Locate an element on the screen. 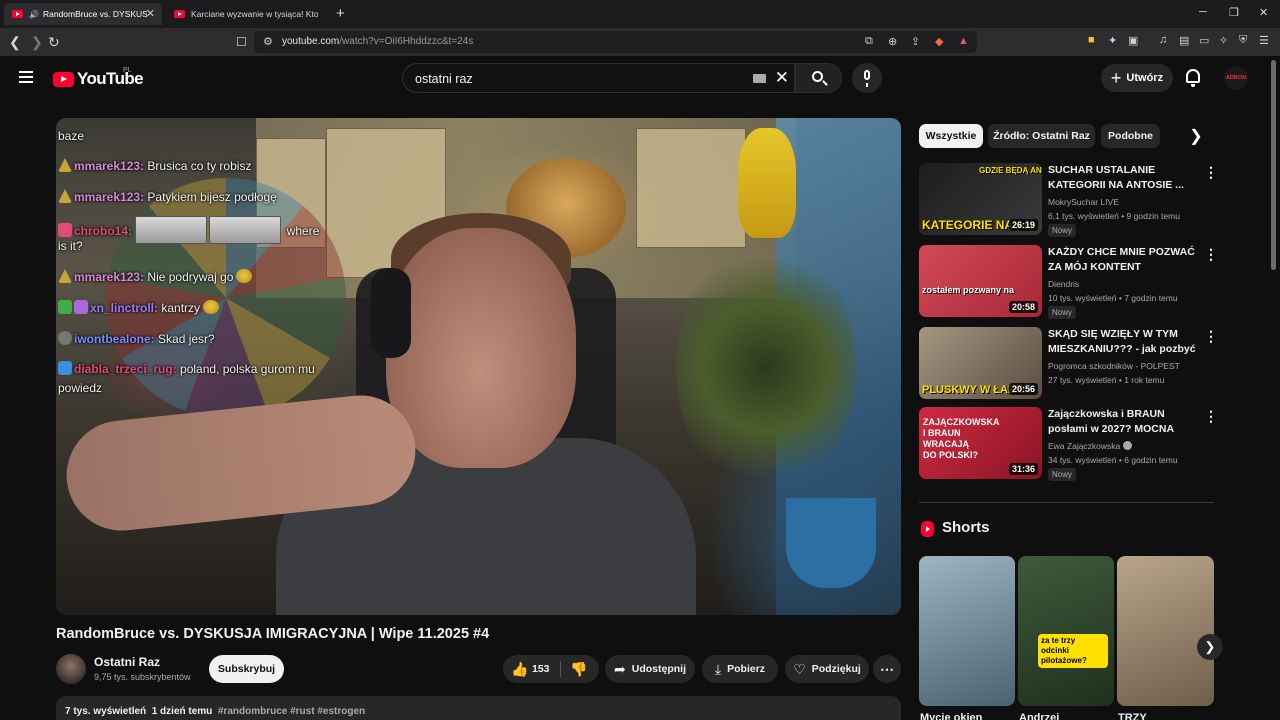  search-input: ostatni raz ✕ is located at coordinates (598, 78).